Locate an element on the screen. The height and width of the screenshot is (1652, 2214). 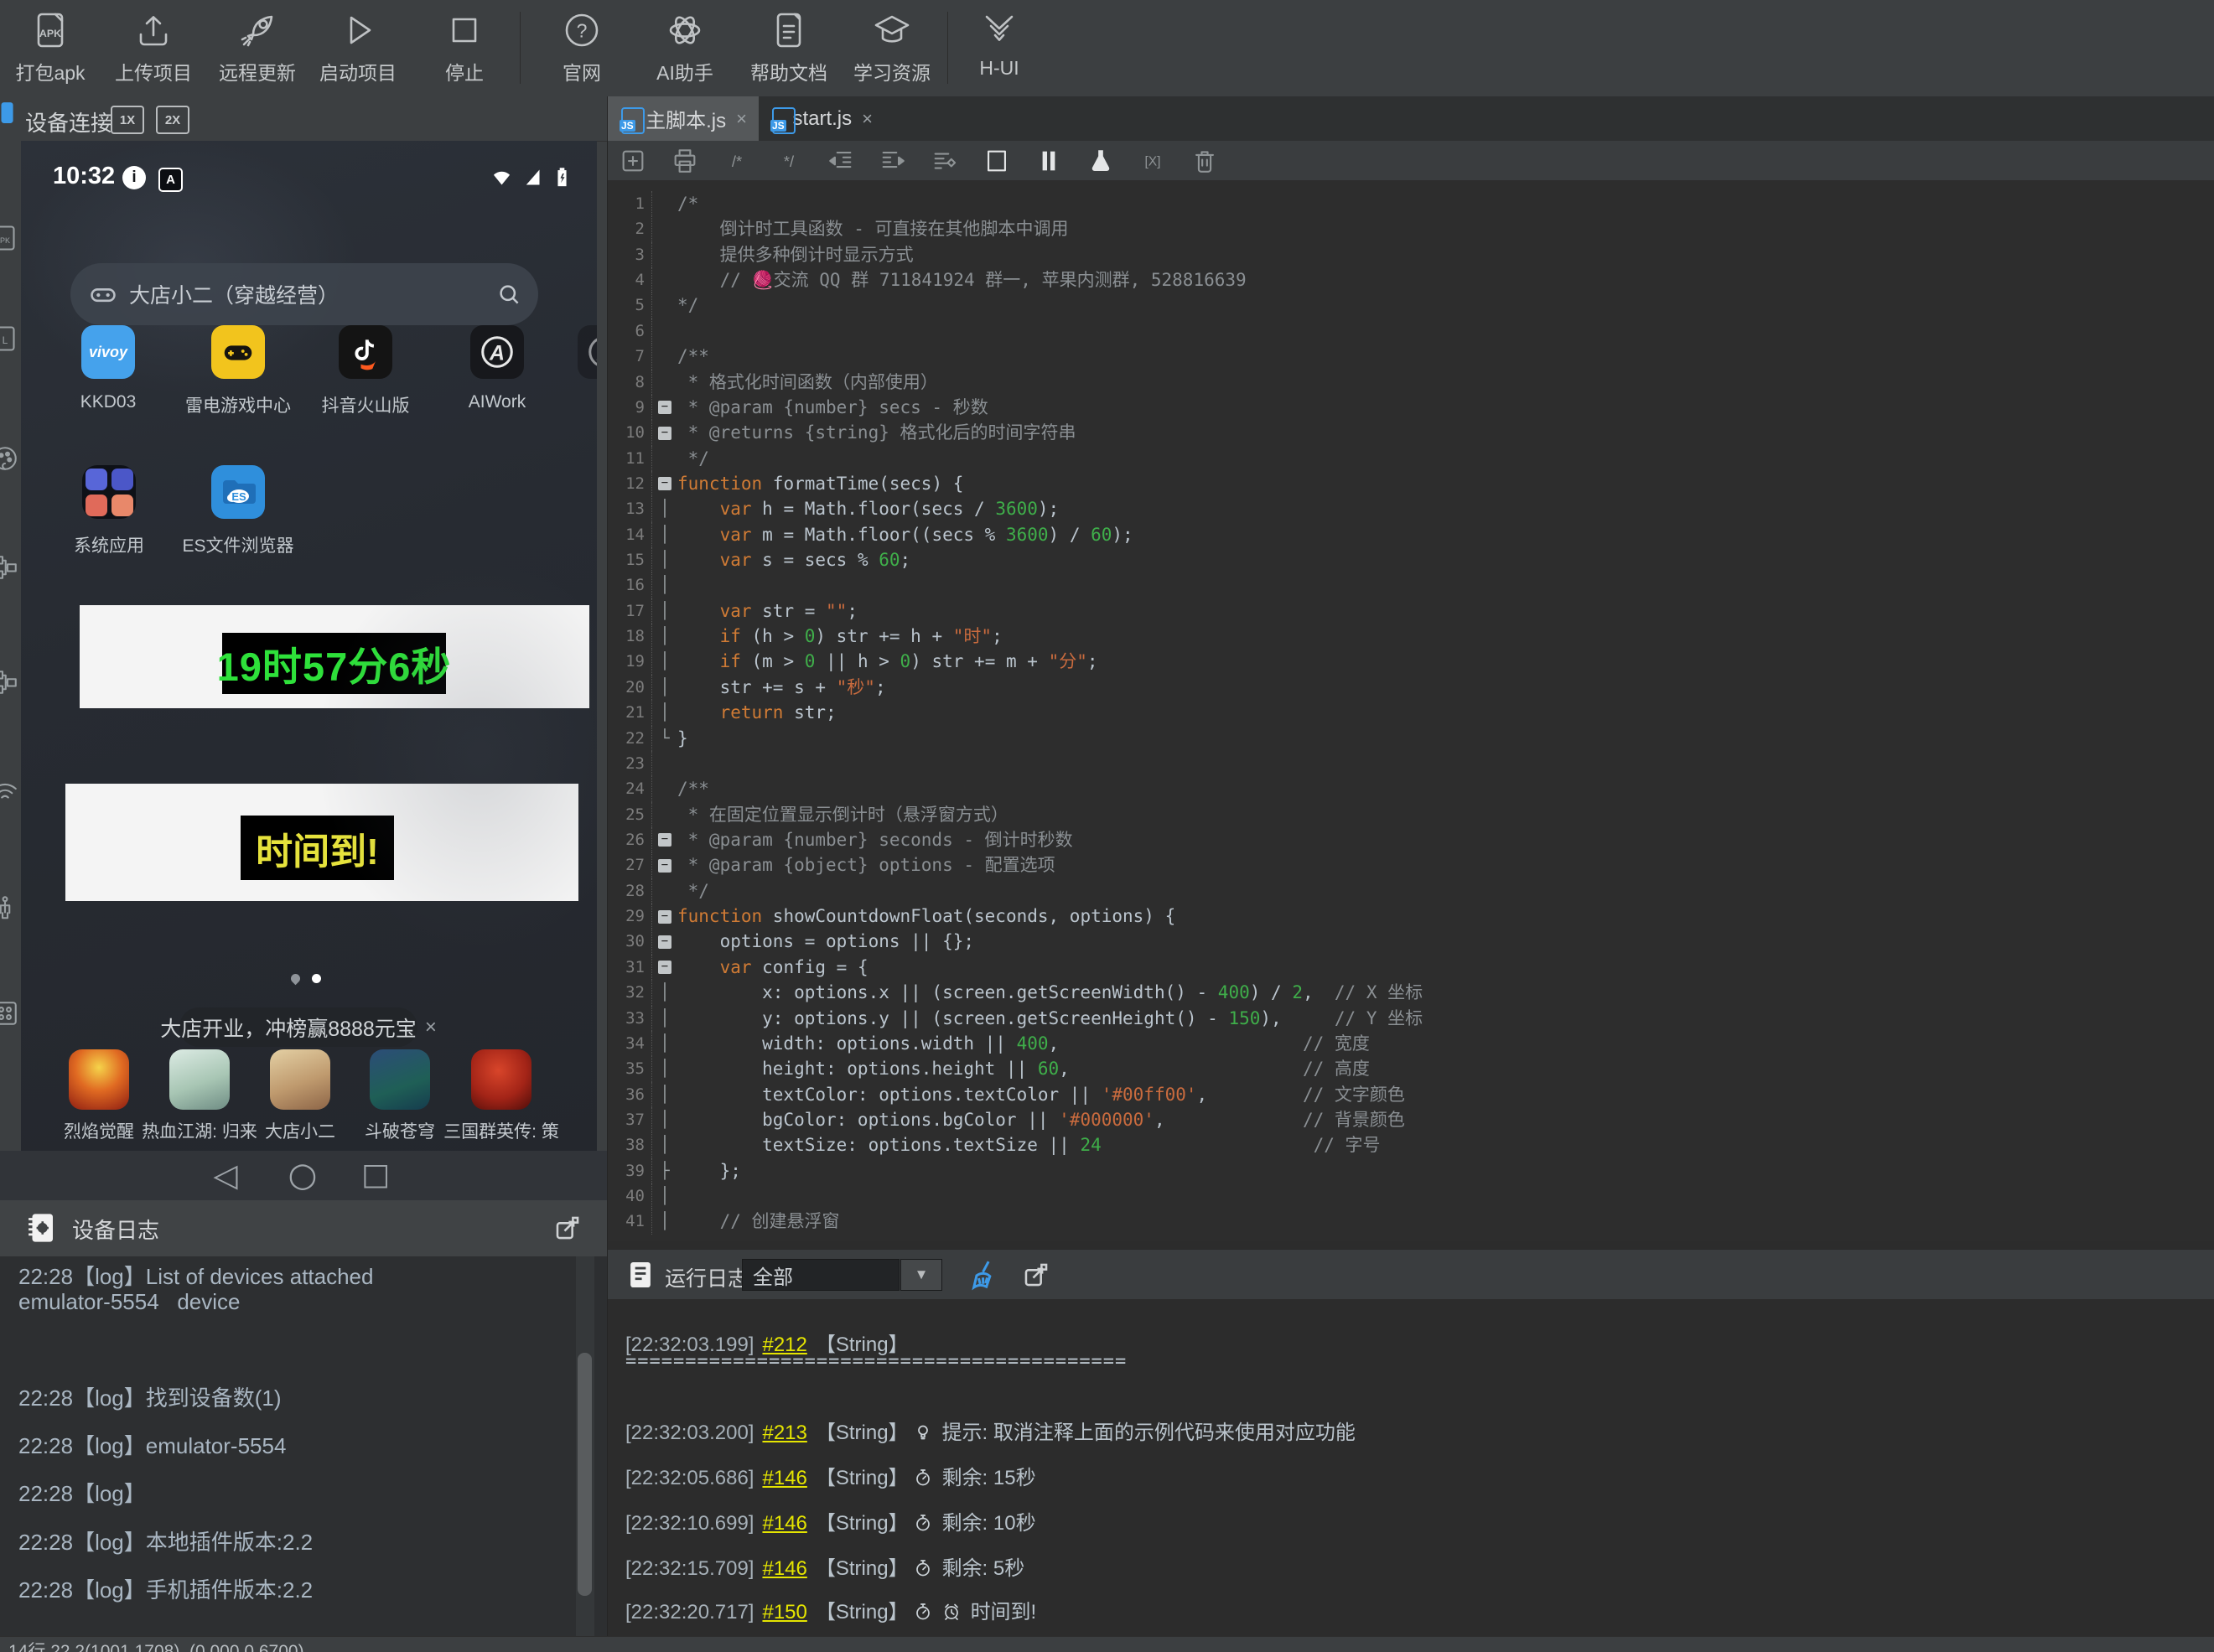
editor-toolbar-fmt-icon is located at coordinates (944, 161).